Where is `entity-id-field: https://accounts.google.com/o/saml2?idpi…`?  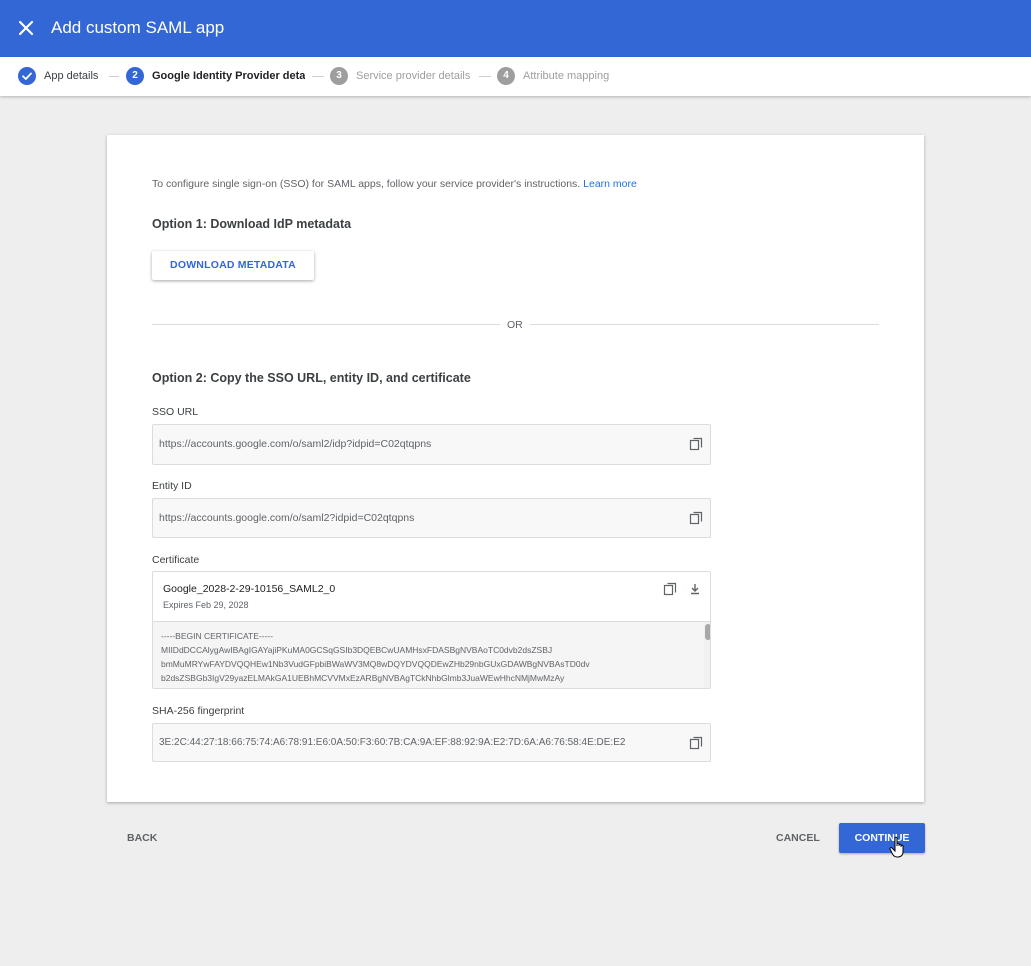 entity-id-field: https://accounts.google.com/o/saml2?idpi… is located at coordinates (431, 518).